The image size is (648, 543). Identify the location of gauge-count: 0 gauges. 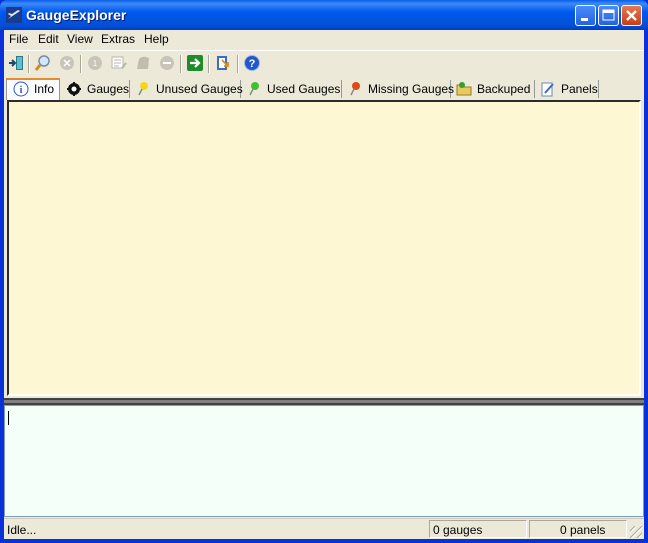
(458, 530).